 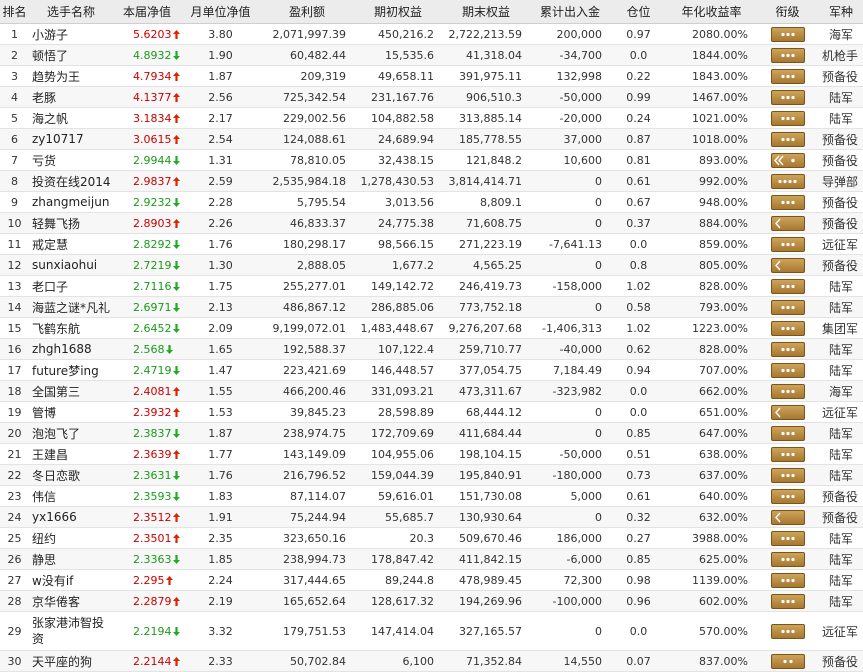 I want to click on end-equity-cell: 478,989.45, so click(x=486, y=580).